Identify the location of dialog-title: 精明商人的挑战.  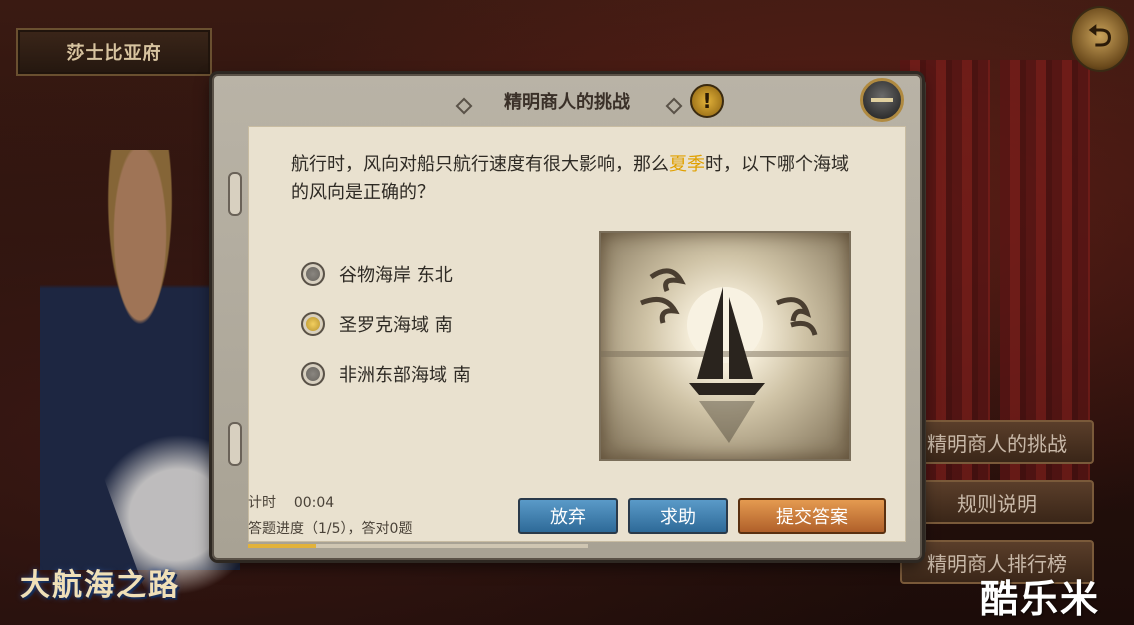
(567, 102).